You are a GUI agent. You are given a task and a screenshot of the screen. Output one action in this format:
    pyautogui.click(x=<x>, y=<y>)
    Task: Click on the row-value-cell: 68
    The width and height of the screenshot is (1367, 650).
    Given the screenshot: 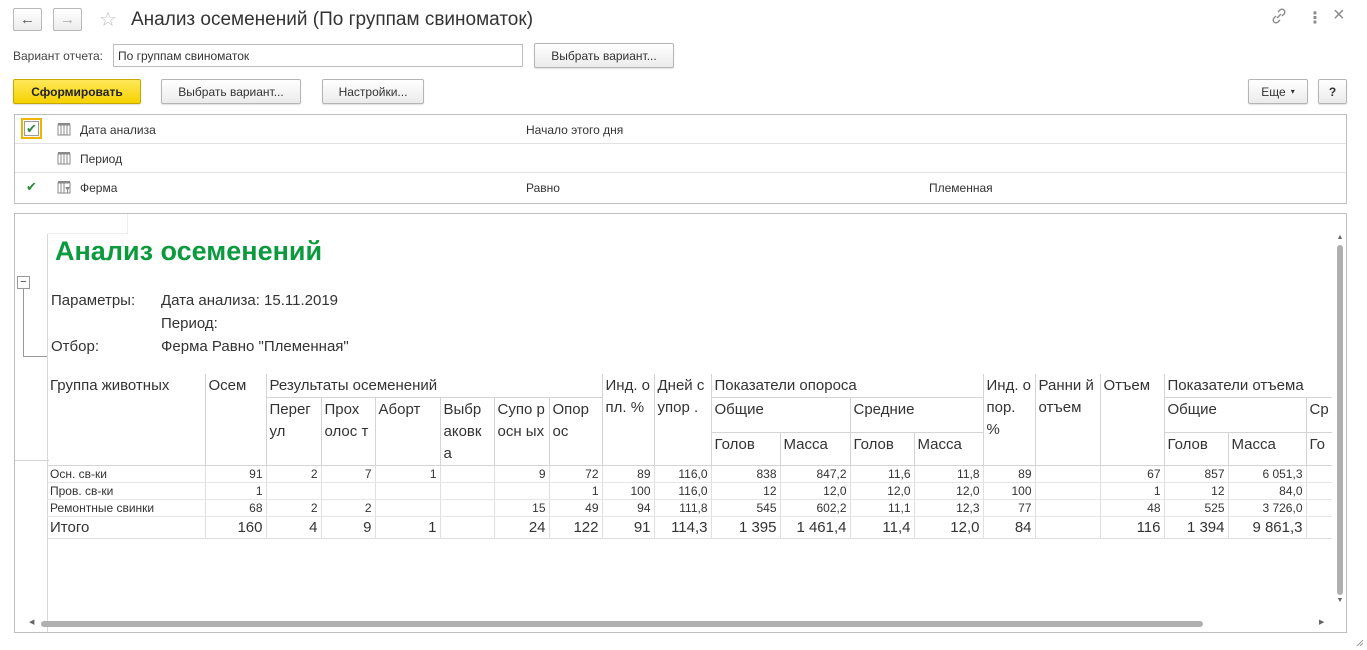 What is the action you would take?
    pyautogui.click(x=235, y=508)
    